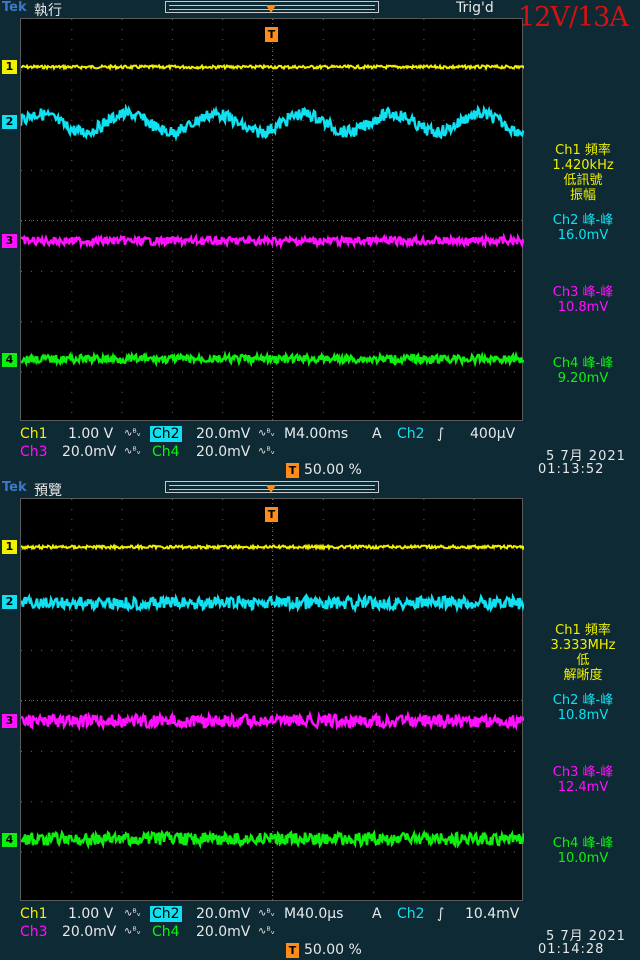 The height and width of the screenshot is (960, 640). I want to click on trigger-status: Trig'd, so click(475, 8).